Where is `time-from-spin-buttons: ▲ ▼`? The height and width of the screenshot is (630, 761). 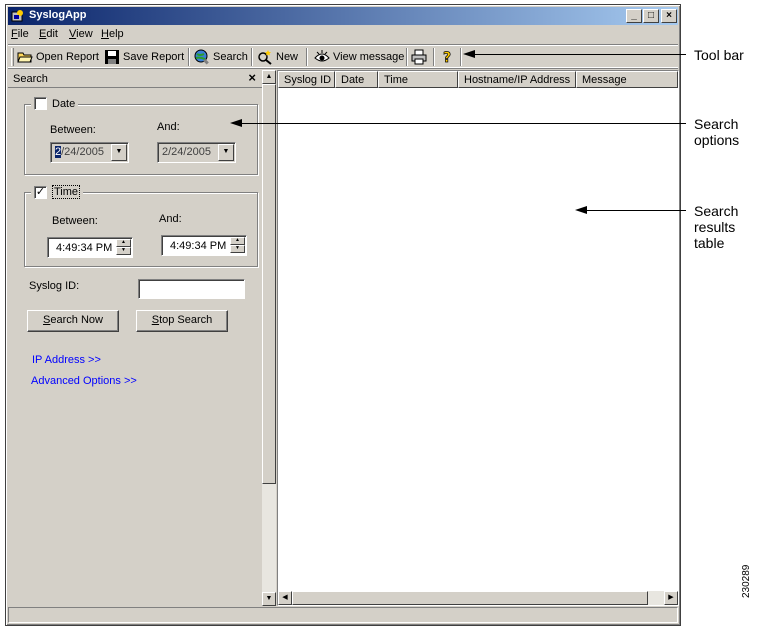
time-from-spin-buttons: ▲ ▼ is located at coordinates (123, 247).